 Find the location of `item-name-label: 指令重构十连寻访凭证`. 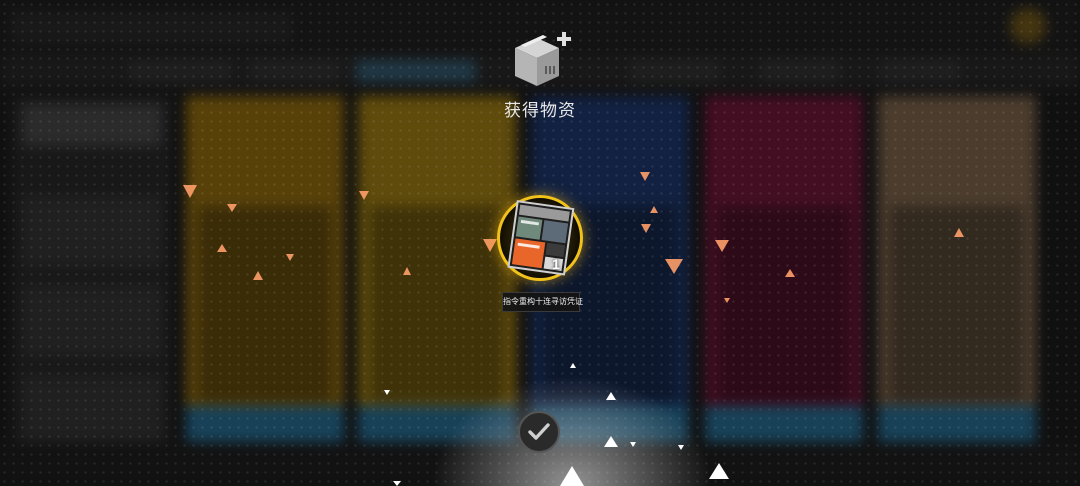

item-name-label: 指令重构十连寻访凭证 is located at coordinates (542, 302).